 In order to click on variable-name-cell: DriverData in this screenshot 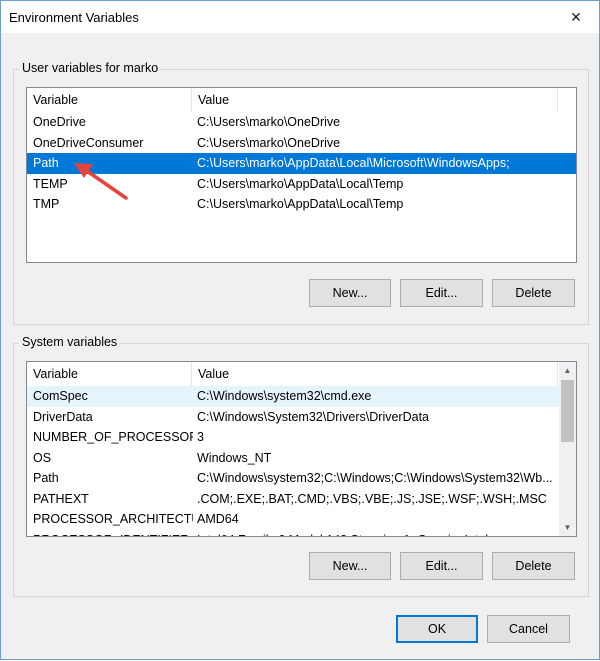, I will do `click(63, 416)`.